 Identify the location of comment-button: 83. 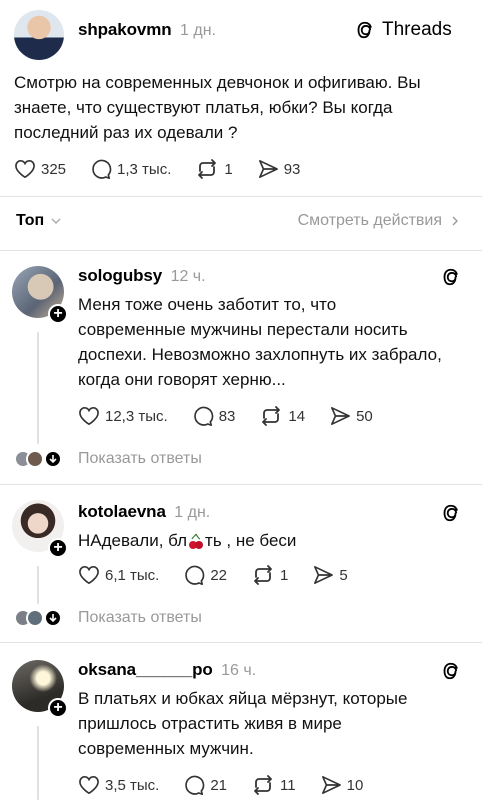
(214, 416).